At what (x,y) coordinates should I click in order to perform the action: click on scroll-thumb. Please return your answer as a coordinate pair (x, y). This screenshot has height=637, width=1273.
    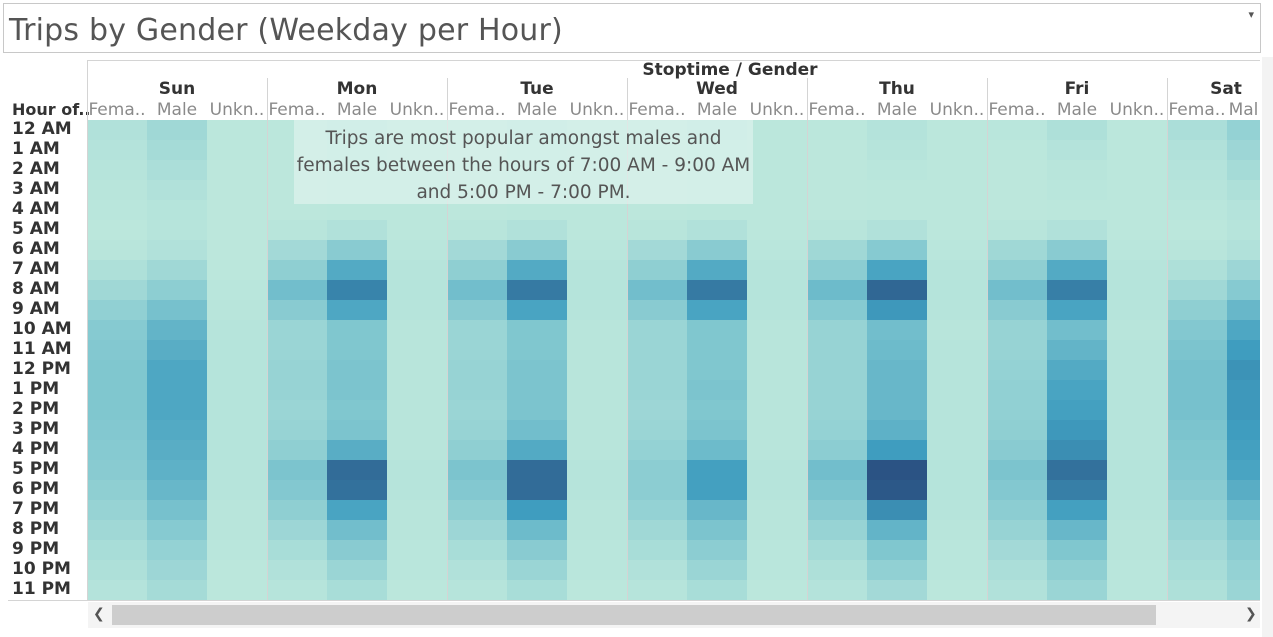
    Looking at the image, I should click on (634, 615).